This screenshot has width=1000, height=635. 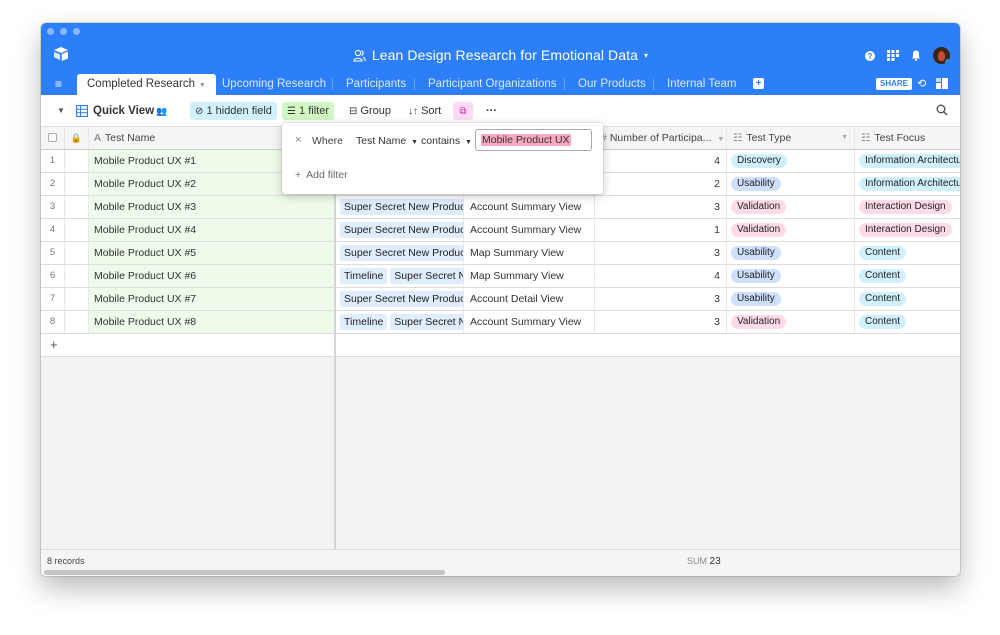 What do you see at coordinates (212, 253) in the screenshot?
I see `test-name-cell: Mobile Product UX #5` at bounding box center [212, 253].